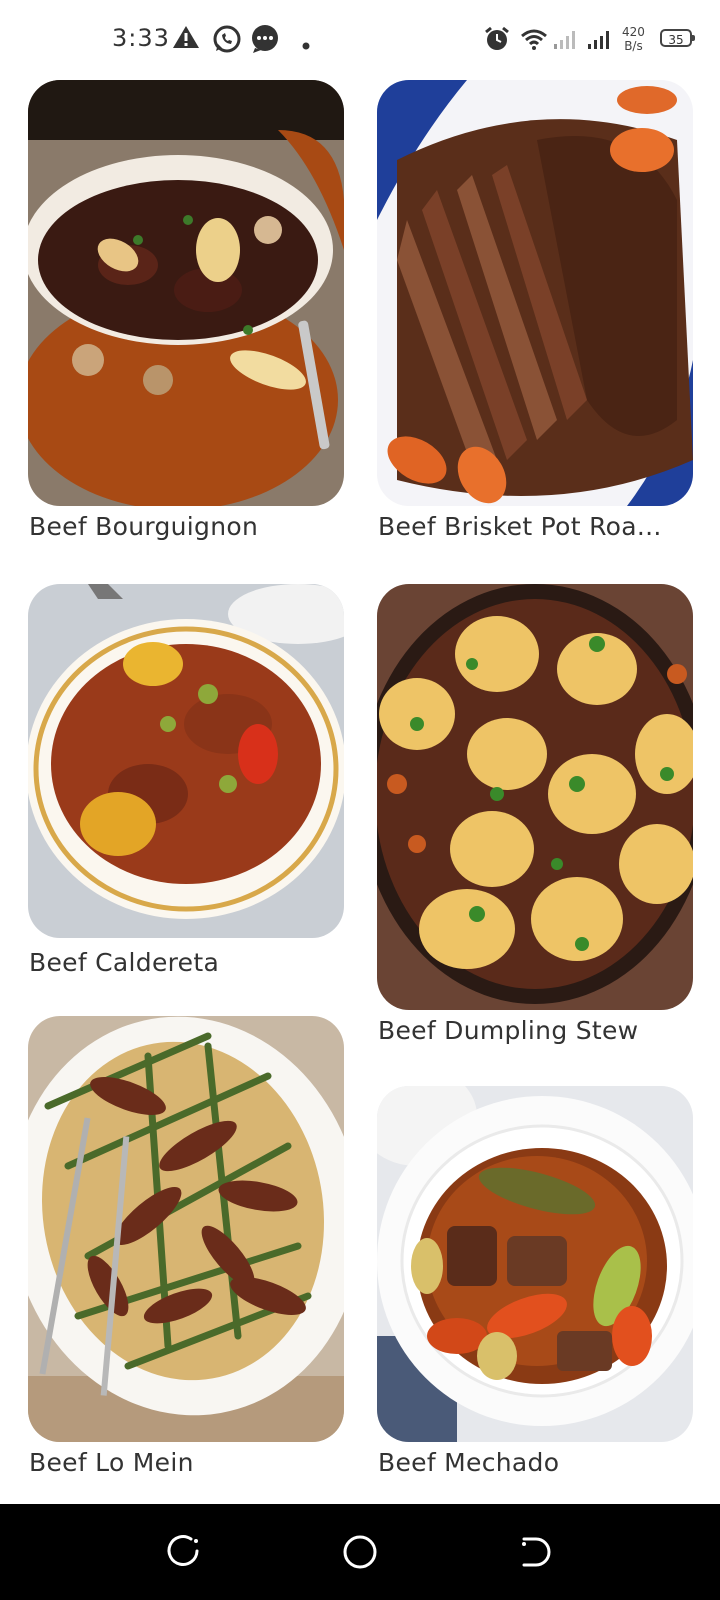 This screenshot has width=720, height=1600. What do you see at coordinates (227, 41) in the screenshot?
I see `whatsapp-icon` at bounding box center [227, 41].